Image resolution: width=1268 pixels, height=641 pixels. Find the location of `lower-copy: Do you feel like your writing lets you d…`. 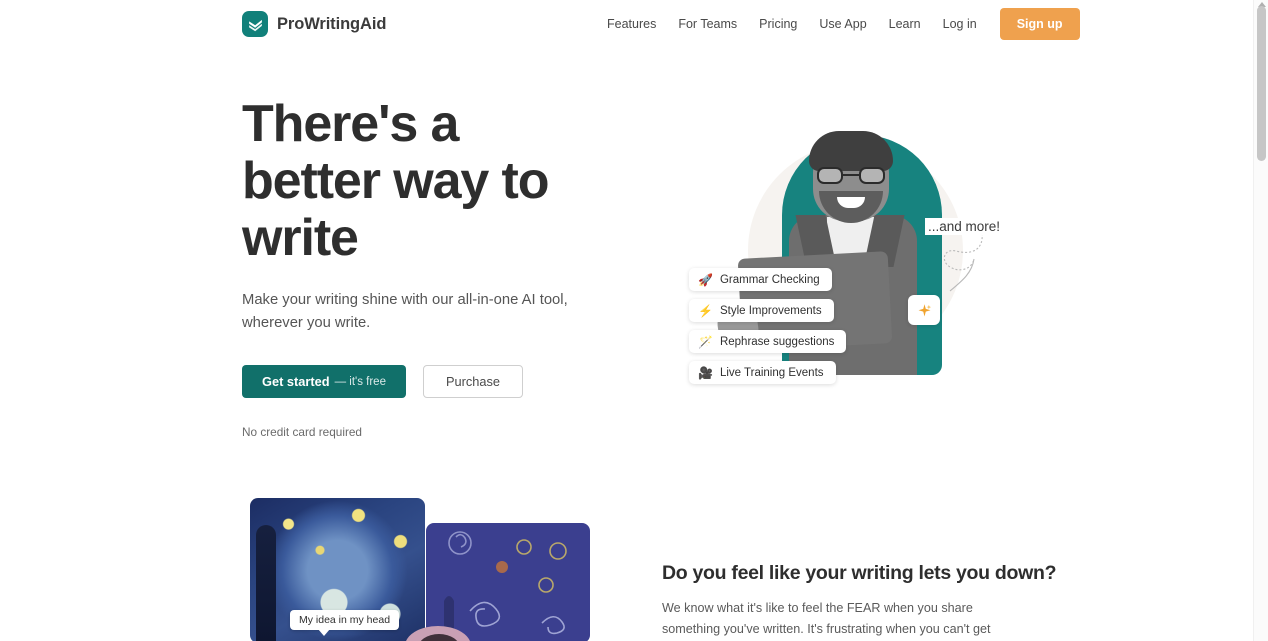

lower-copy: Do you feel like your writing lets you d… is located at coordinates (859, 601).